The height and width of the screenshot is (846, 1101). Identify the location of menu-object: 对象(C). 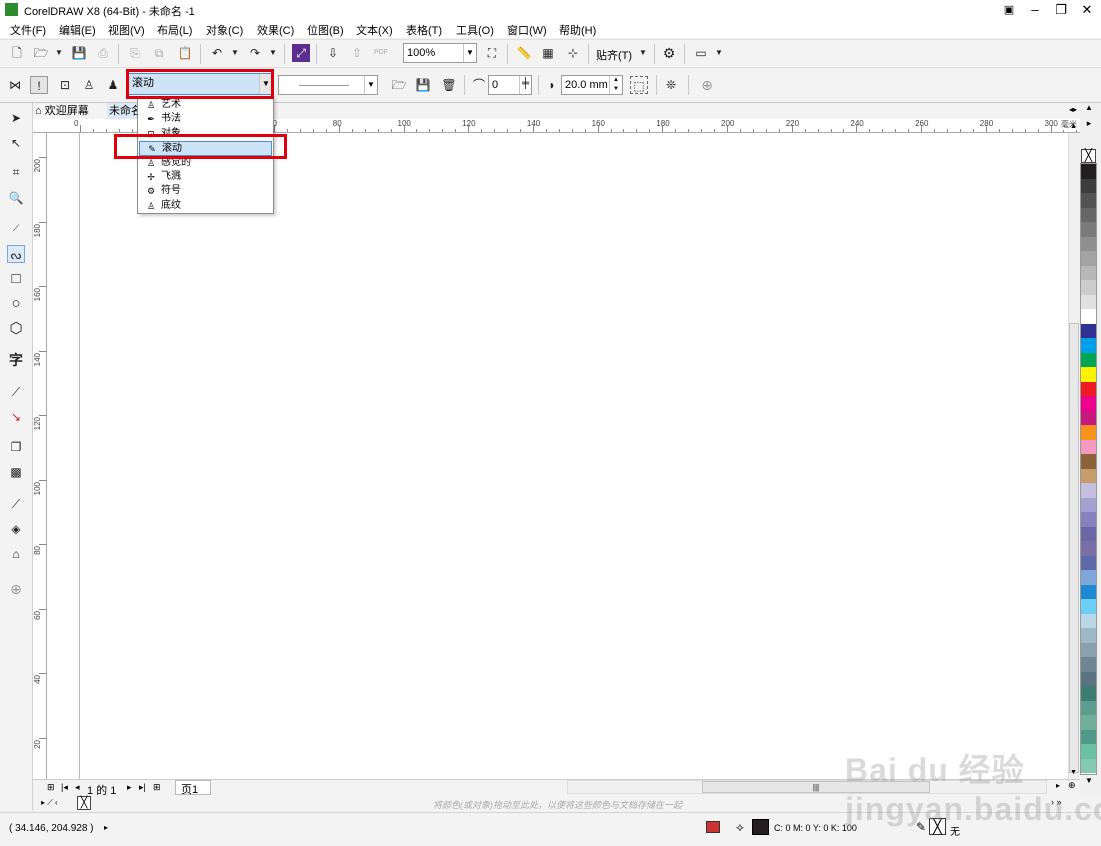
(224, 30).